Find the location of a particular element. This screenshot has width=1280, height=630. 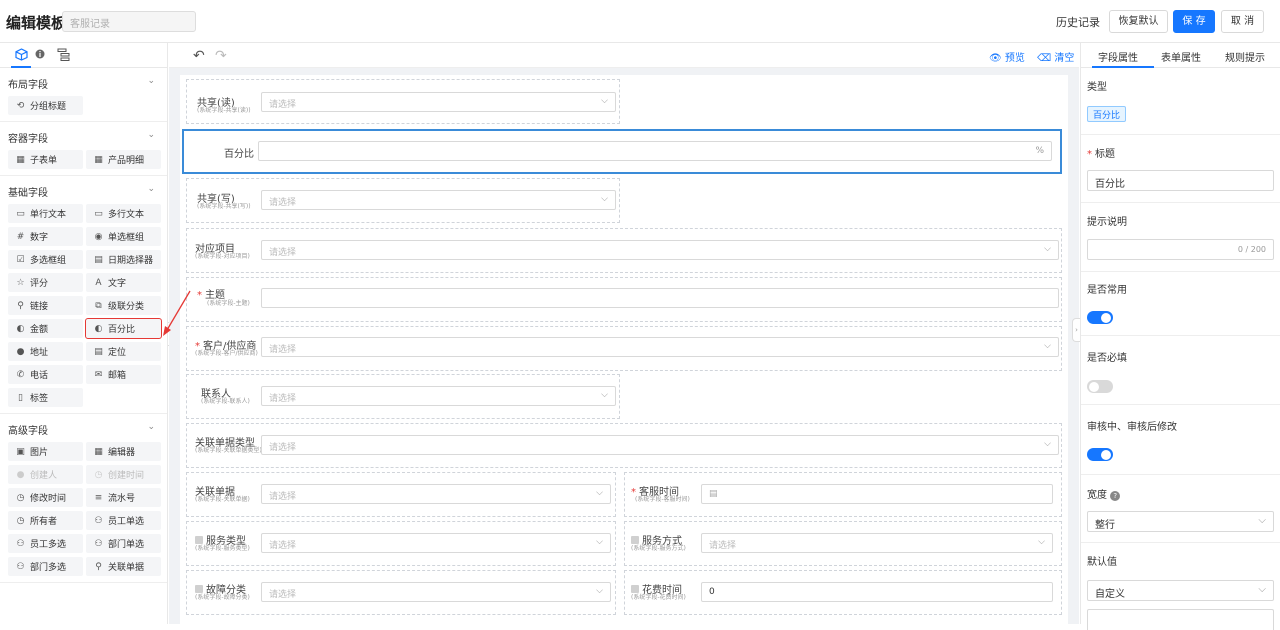

field-group-header: 容器字段 ⌄ is located at coordinates (83, 134).